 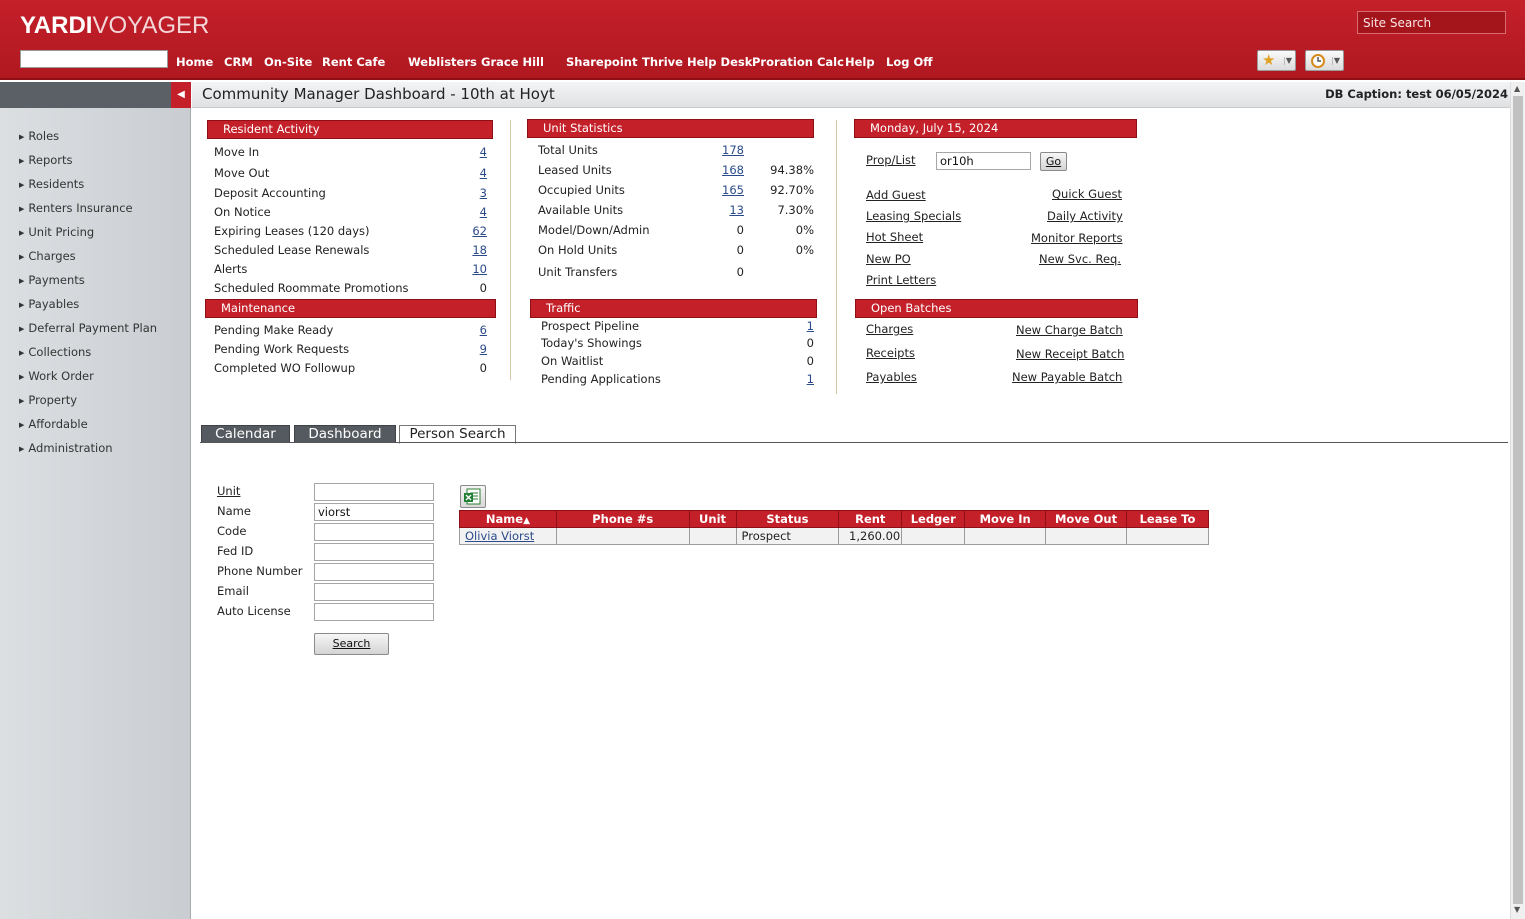 What do you see at coordinates (894, 237) in the screenshot?
I see `hot-sheet-link: Hot Sheet` at bounding box center [894, 237].